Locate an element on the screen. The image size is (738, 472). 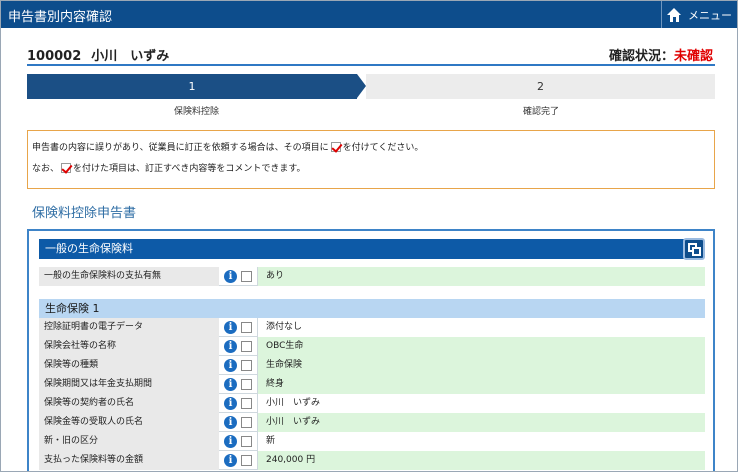
notice-line-2-text: なお、 is located at coordinates (46, 169).